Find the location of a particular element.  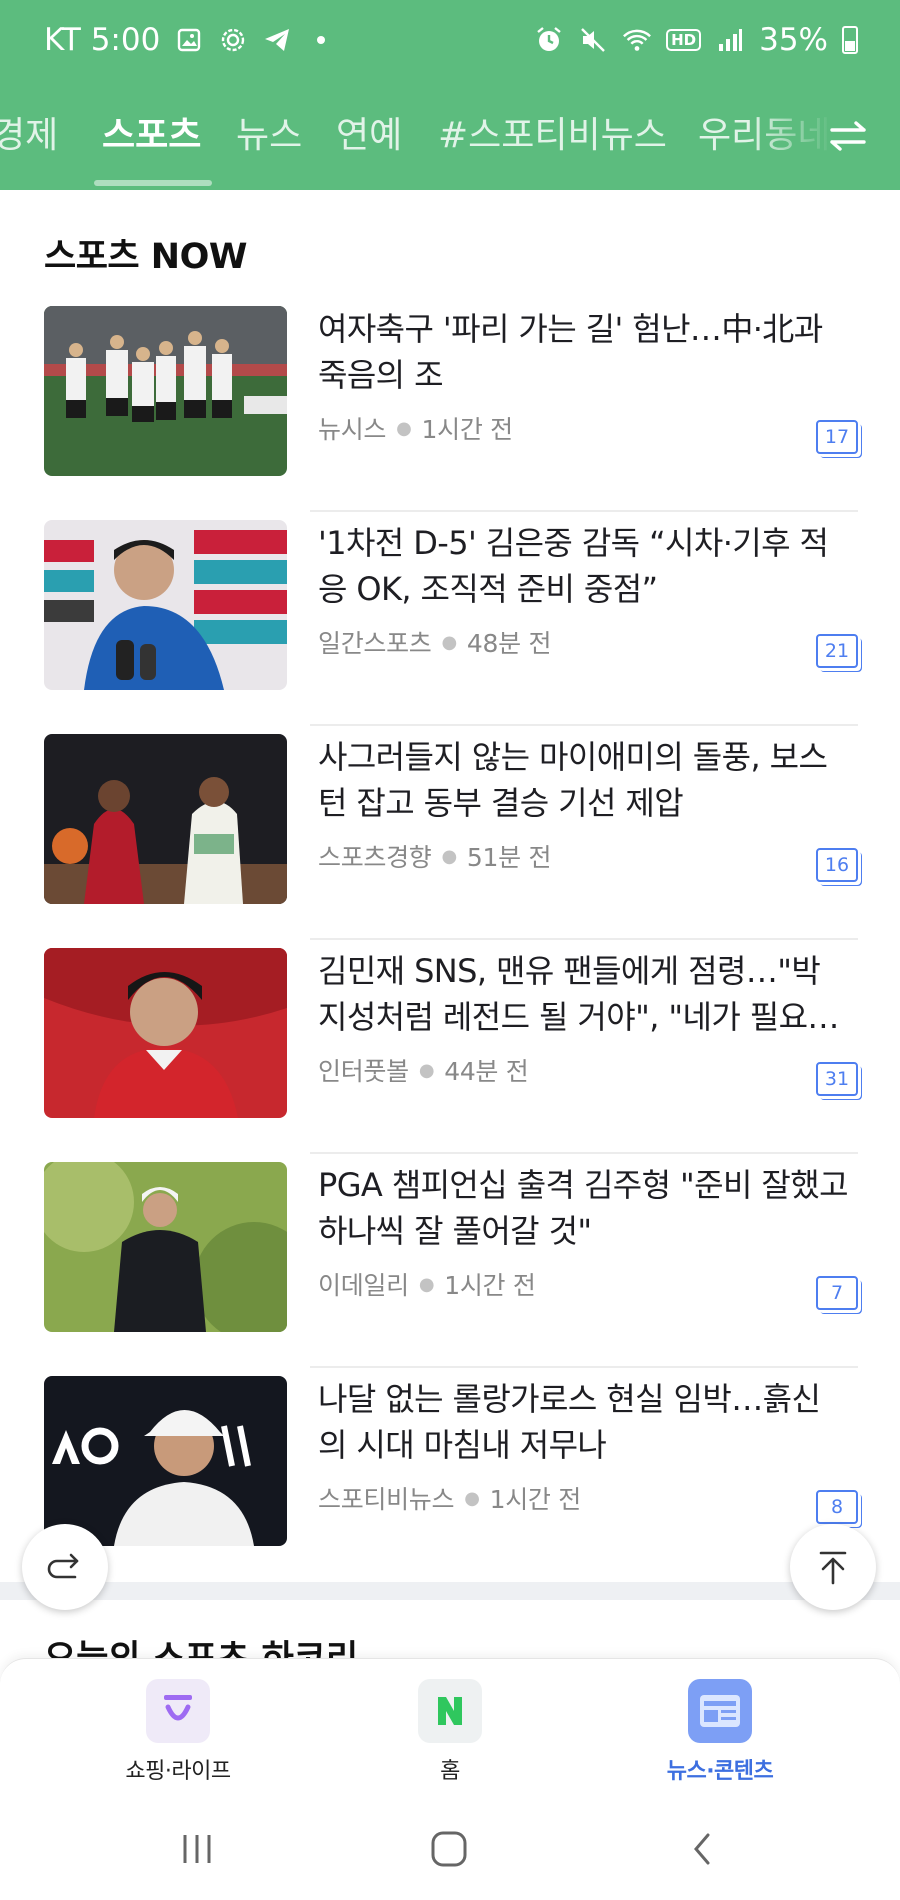

shopping-bag-icon is located at coordinates (178, 1711).